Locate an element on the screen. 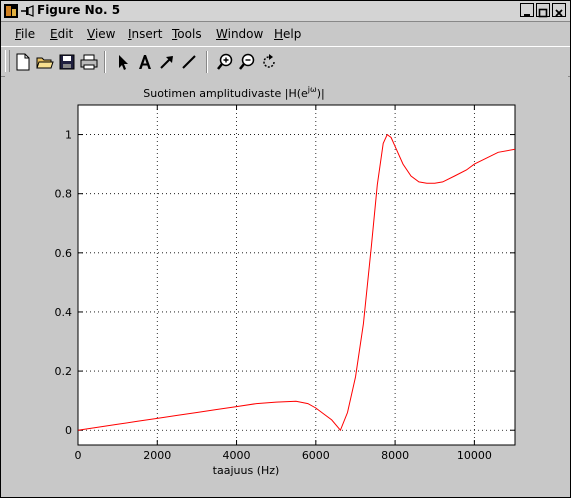 This screenshot has height=498, width=571. y-tick-labels: 0 0.2 0.4 0.6 0.8 1 is located at coordinates (64, 283).